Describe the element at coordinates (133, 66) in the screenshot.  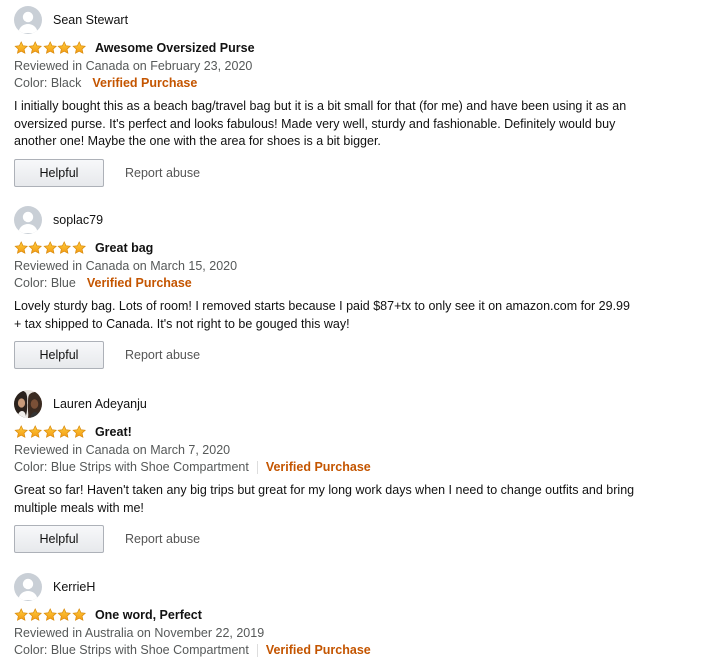
I see `review-date: Reviewed in Canada on February 23, 2020` at that location.